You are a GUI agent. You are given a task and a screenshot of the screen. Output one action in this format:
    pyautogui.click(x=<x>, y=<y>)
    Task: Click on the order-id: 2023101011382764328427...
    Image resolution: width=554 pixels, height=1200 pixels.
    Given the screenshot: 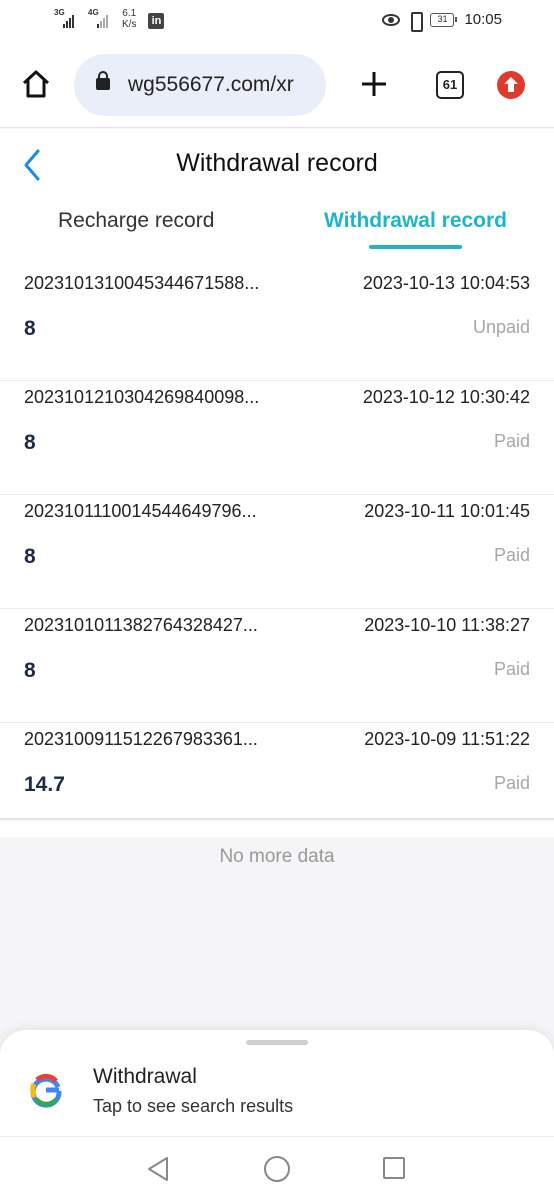 What is the action you would take?
    pyautogui.click(x=141, y=625)
    